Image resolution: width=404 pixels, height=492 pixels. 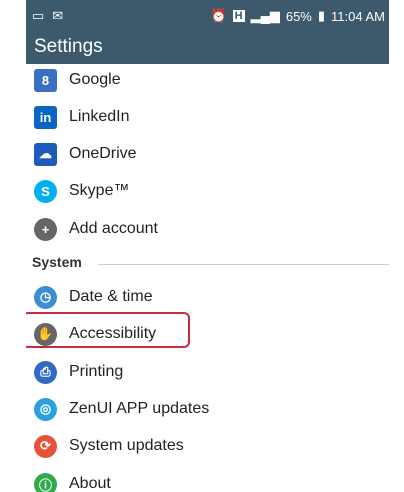 What do you see at coordinates (207, 117) in the screenshot?
I see `setting-item-linkedin: in LinkedIn` at bounding box center [207, 117].